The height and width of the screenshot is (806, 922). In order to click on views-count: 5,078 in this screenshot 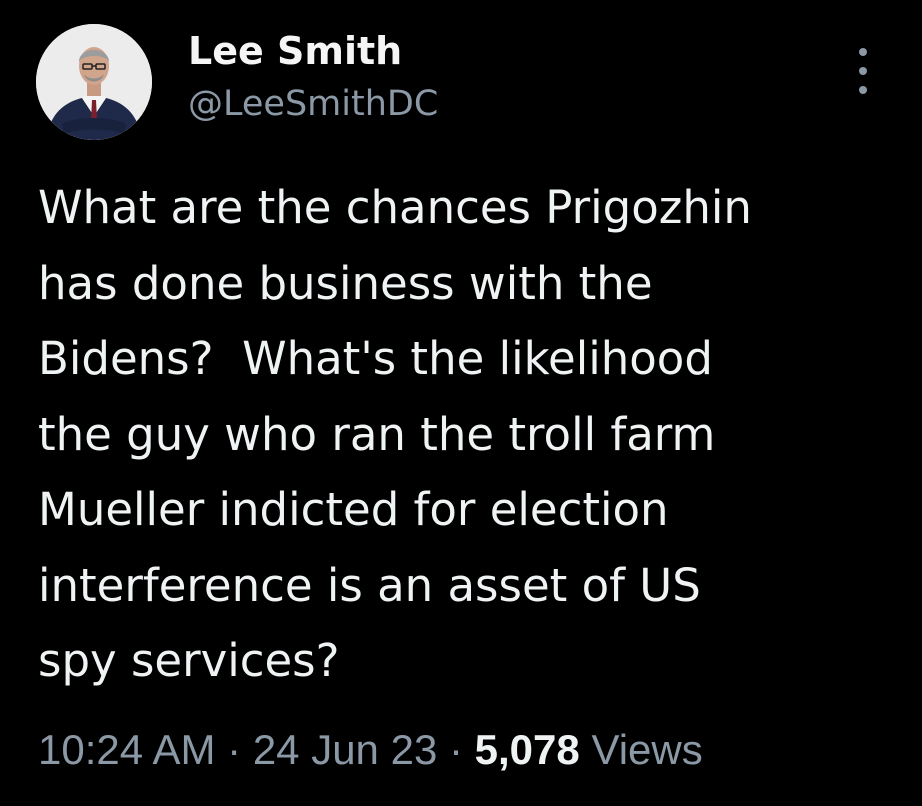, I will do `click(527, 749)`.